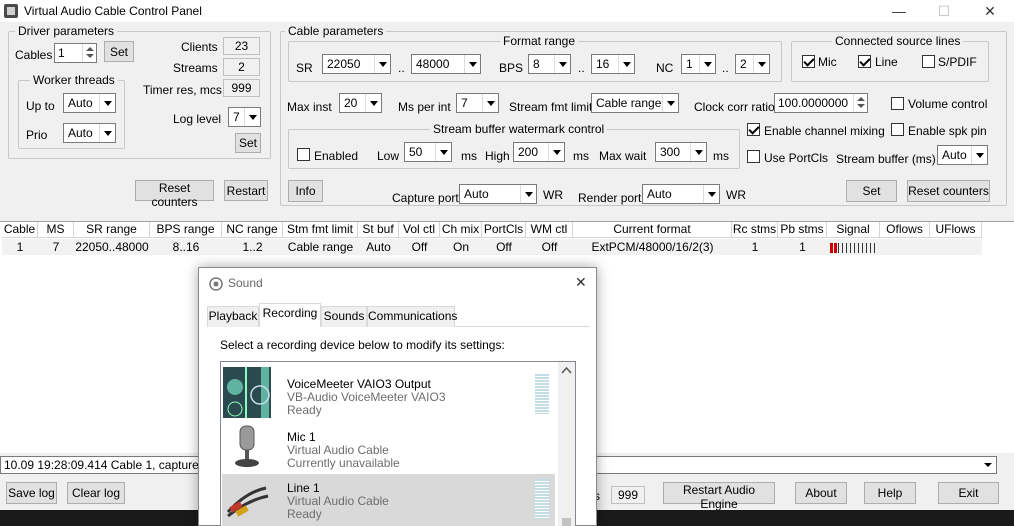 Image resolution: width=1014 pixels, height=526 pixels. Describe the element at coordinates (419, 230) in the screenshot. I see `column-header: Vol ctl` at that location.